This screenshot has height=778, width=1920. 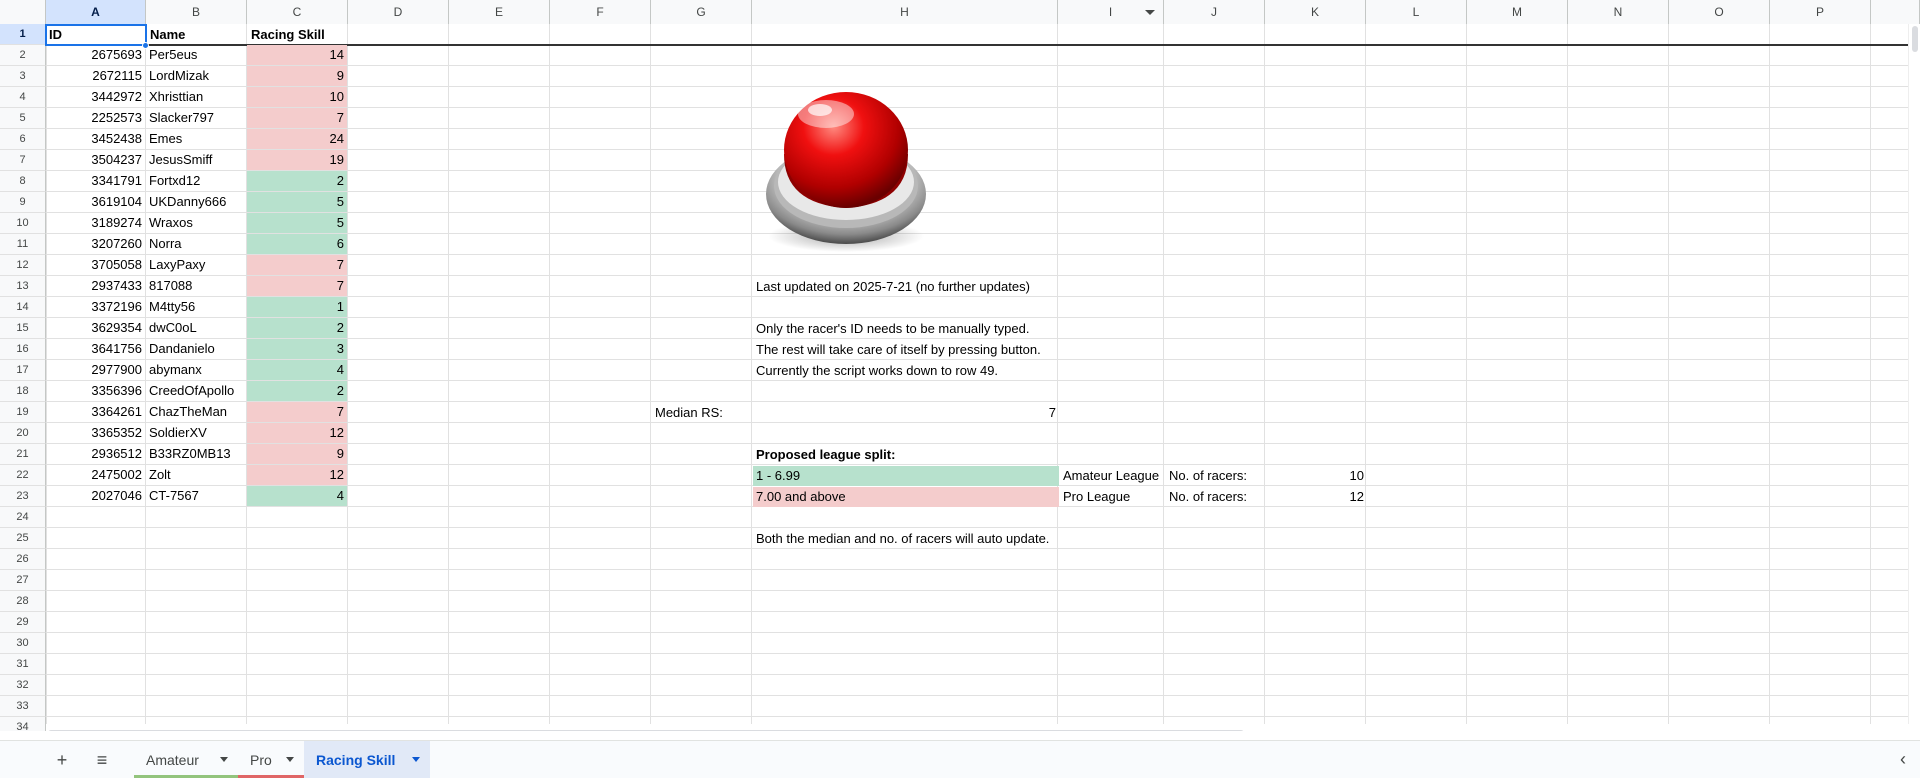 I want to click on racer-name-cell: Slacker797, so click(x=196, y=118).